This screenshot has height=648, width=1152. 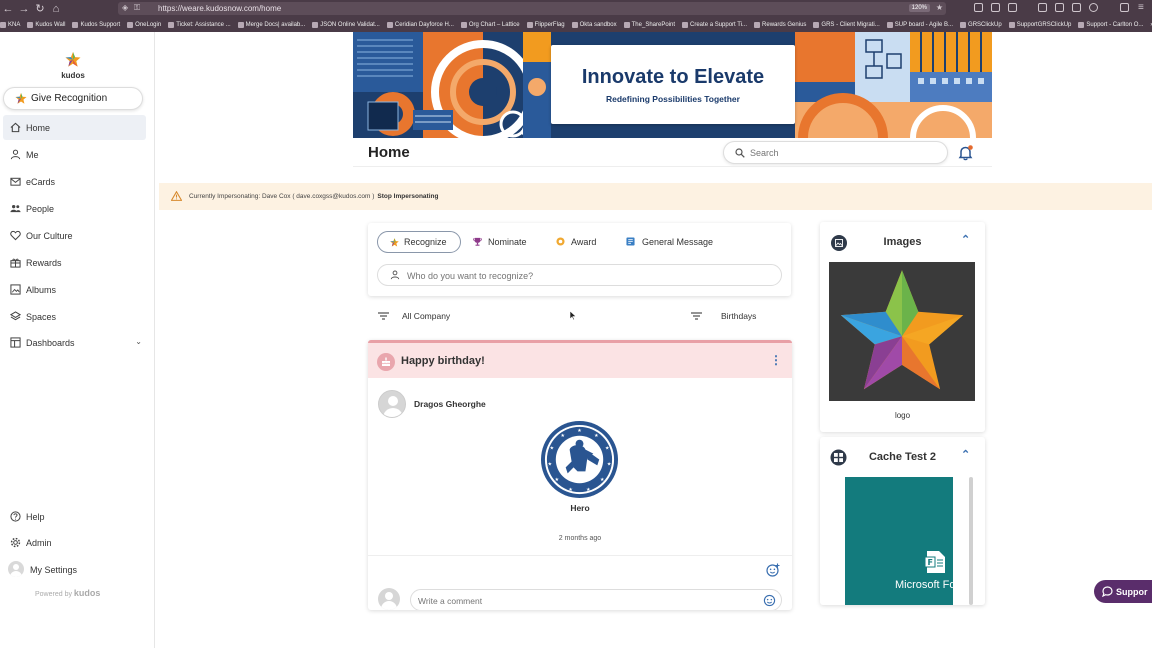 What do you see at coordinates (419, 242) in the screenshot?
I see `tab-recognize: Recognize` at bounding box center [419, 242].